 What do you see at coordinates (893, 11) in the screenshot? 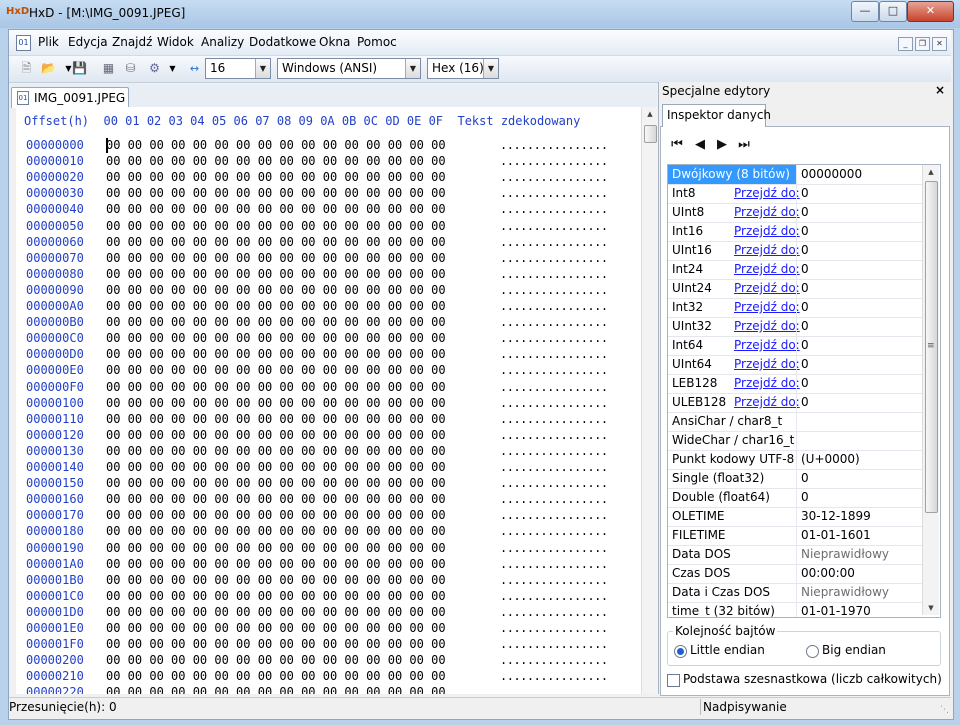
I see `maximize-button: □` at bounding box center [893, 11].